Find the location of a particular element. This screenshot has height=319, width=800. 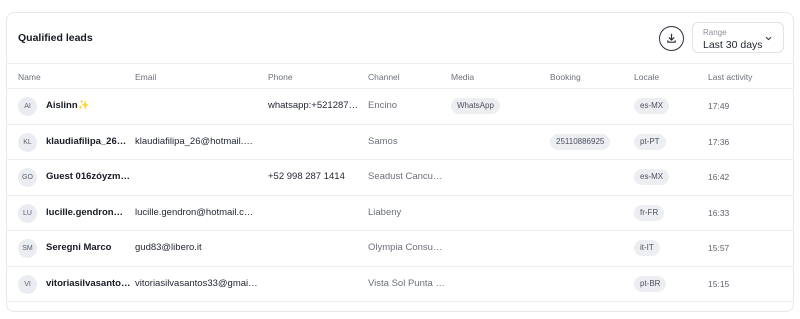

range-value: Last 30 days is located at coordinates (733, 45).